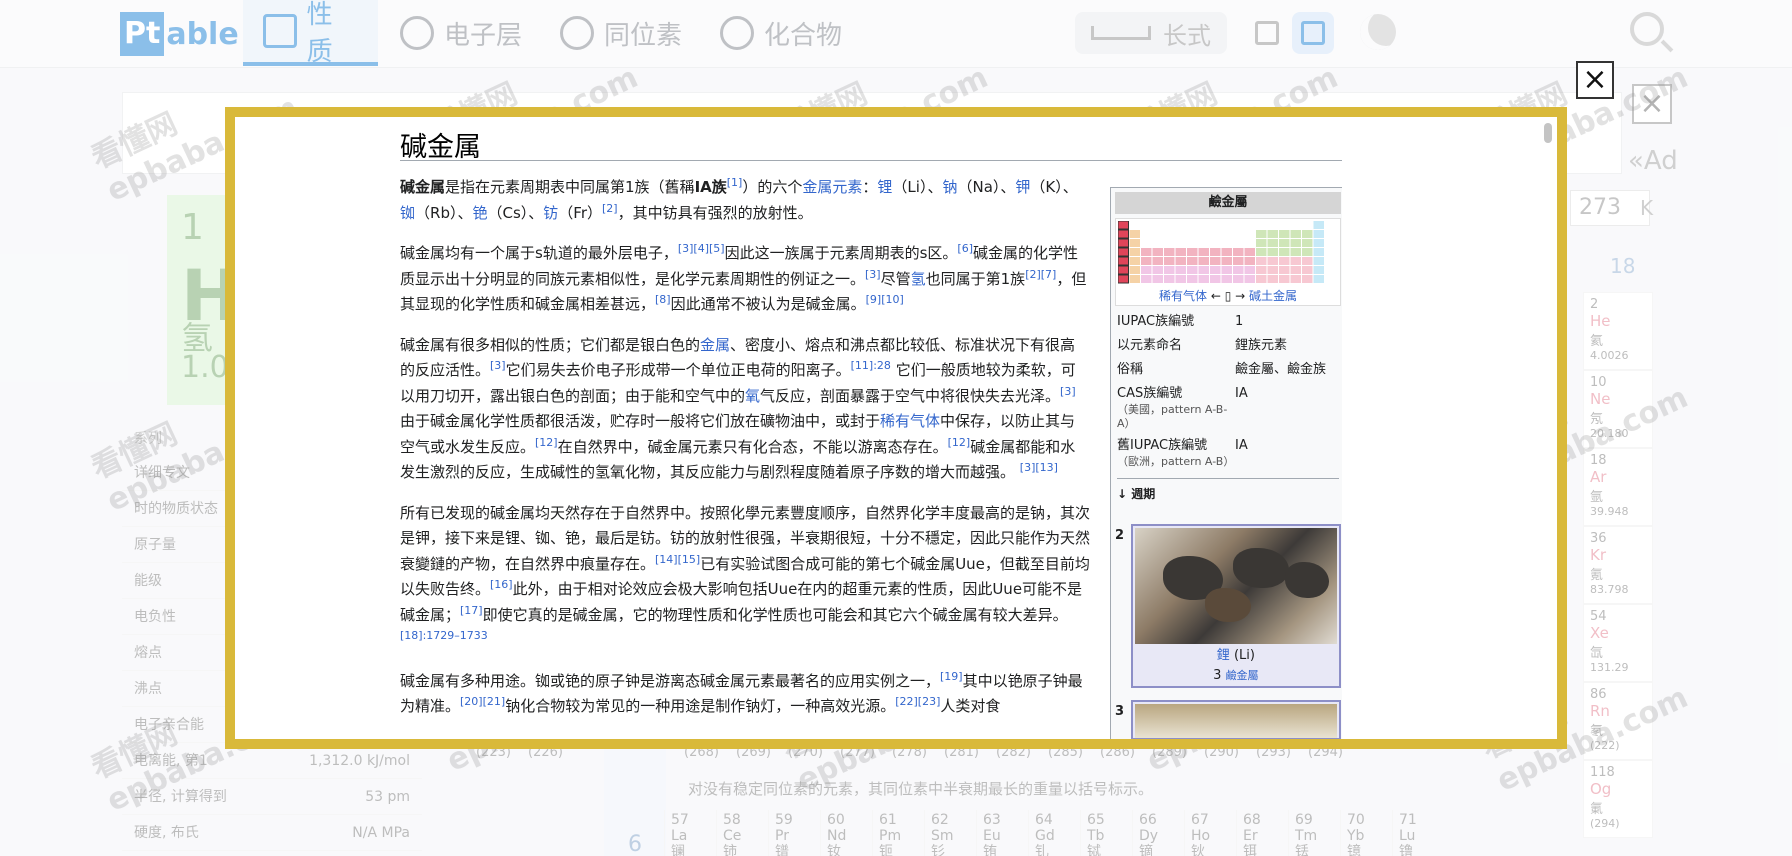 The height and width of the screenshot is (856, 1792). Describe the element at coordinates (1183, 296) in the screenshot. I see `prev-group-link: 稀有气体` at that location.